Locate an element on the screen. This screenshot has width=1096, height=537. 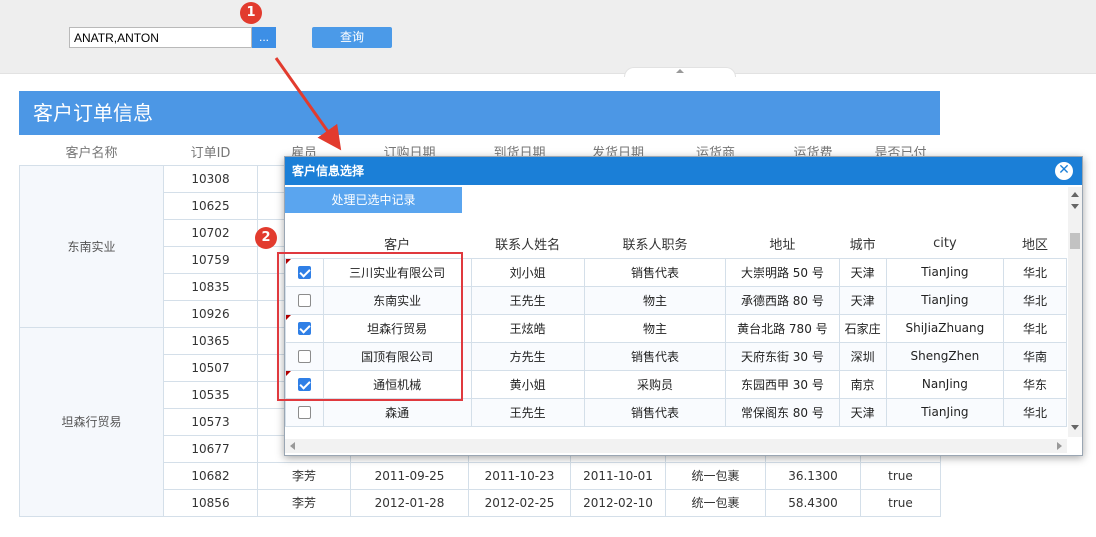
annotation-badge-2: 2 is located at coordinates (266, 238).